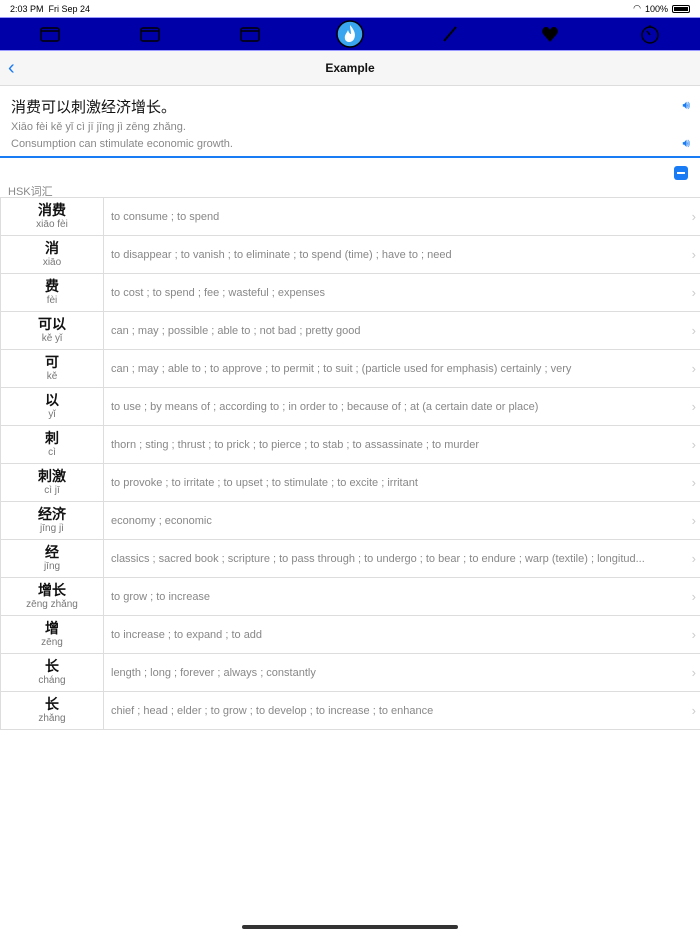  Describe the element at coordinates (52, 438) in the screenshot. I see `word-hanzi: 刺` at that location.